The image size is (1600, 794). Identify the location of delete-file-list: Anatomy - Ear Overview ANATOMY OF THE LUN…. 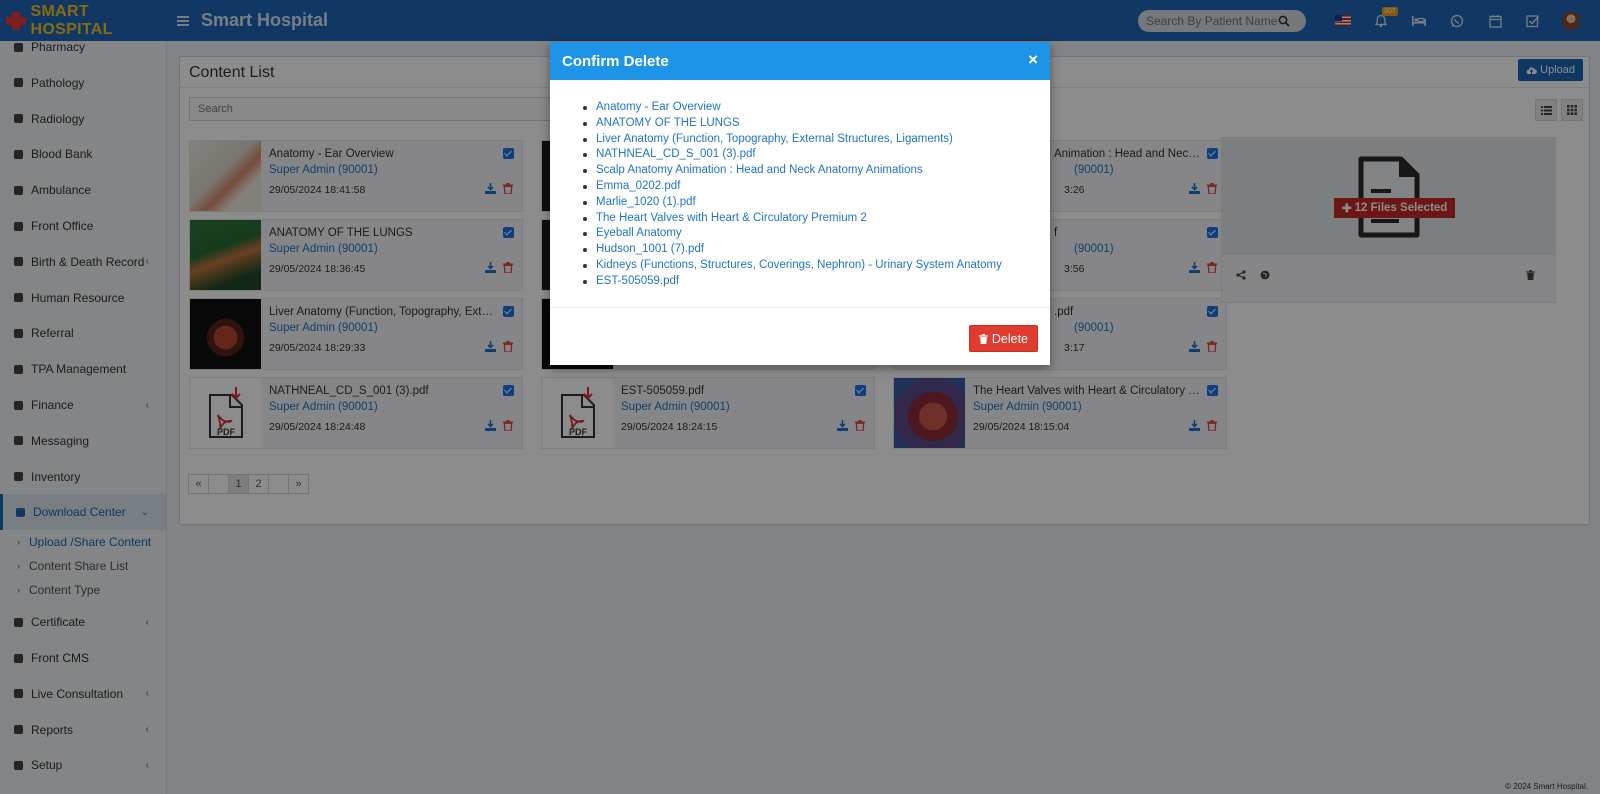
(816, 195).